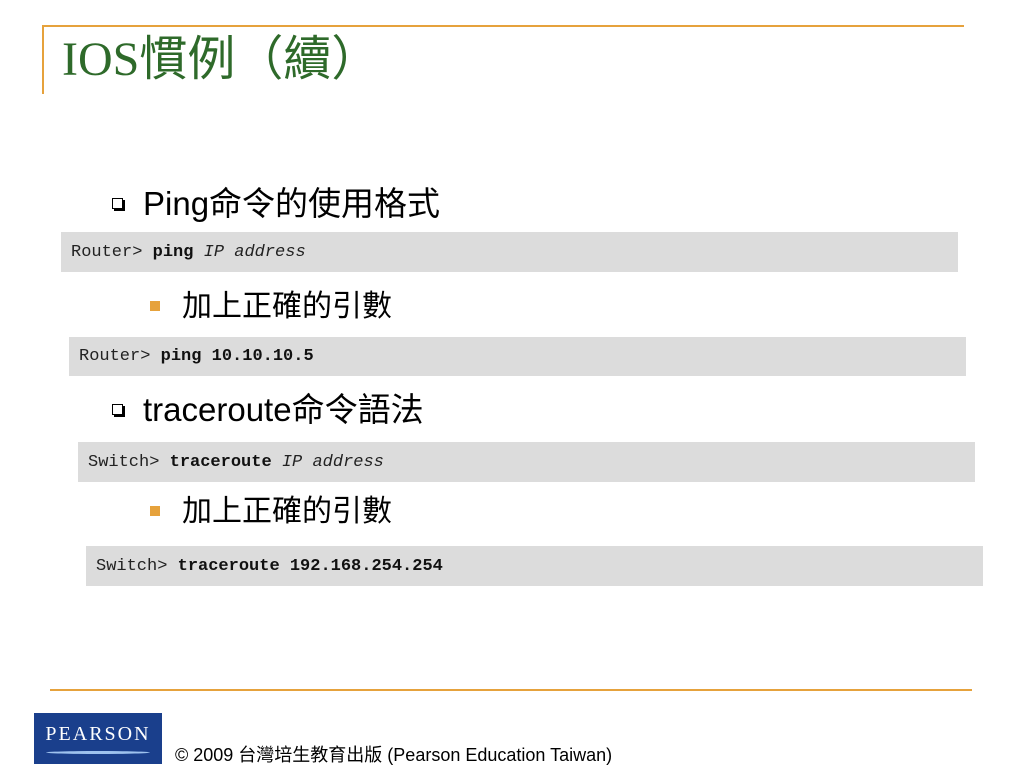 The height and width of the screenshot is (768, 1024). I want to click on bullet-traceroute-label: traceroute命令語法, so click(283, 409).